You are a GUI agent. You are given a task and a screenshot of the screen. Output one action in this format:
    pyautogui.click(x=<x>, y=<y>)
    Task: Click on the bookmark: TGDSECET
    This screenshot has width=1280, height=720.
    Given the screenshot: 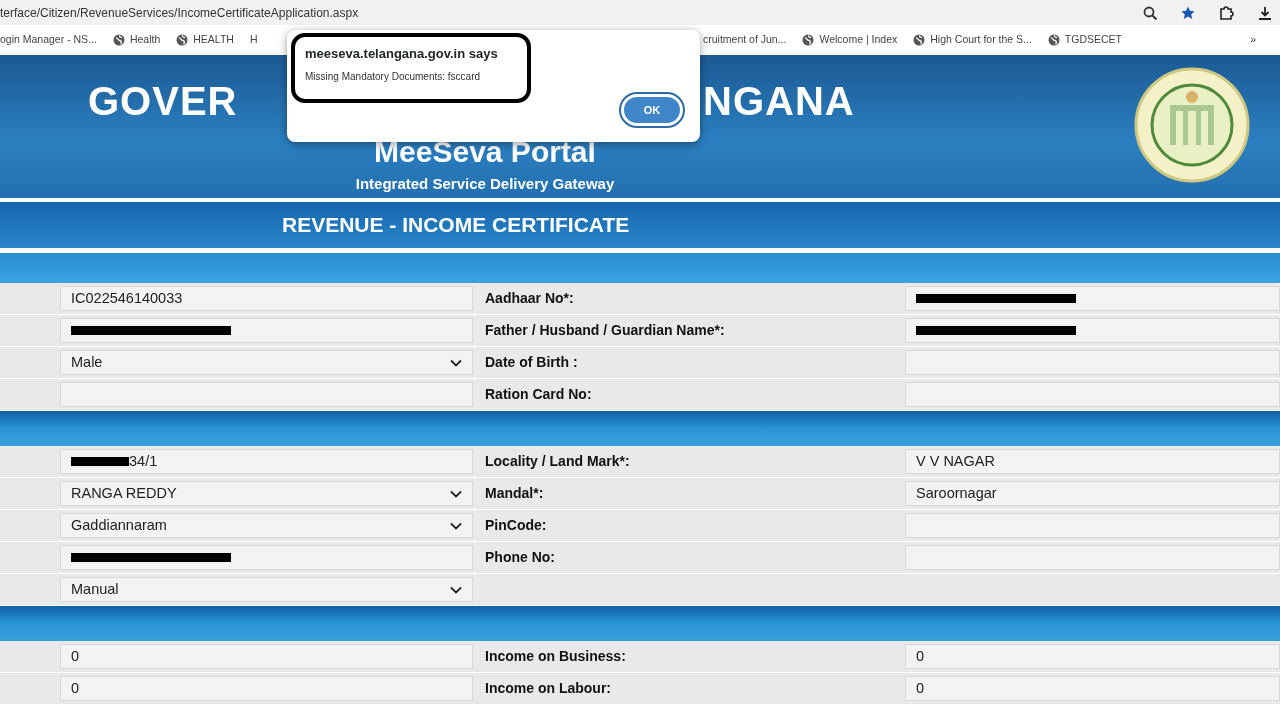 What is the action you would take?
    pyautogui.click(x=1084, y=40)
    